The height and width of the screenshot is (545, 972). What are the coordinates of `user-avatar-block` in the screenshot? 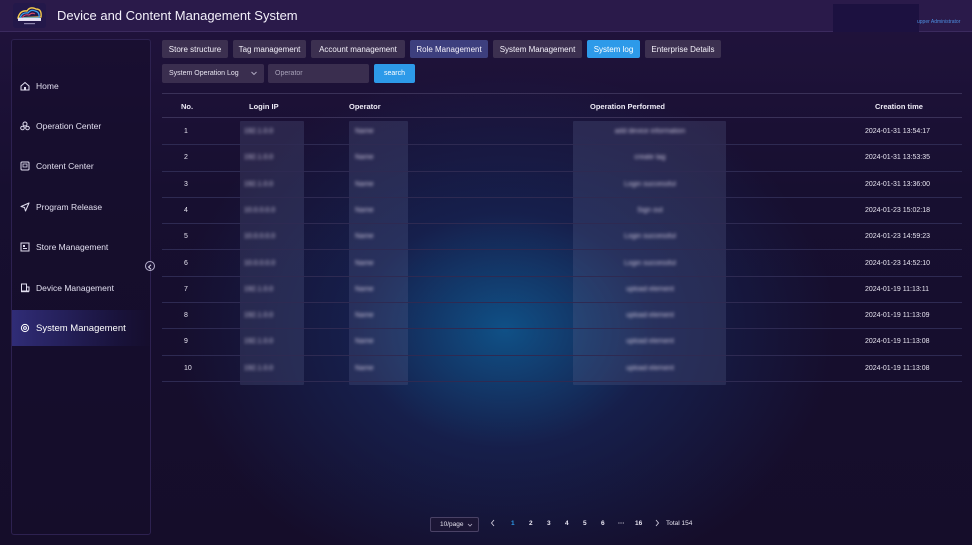 It's located at (876, 18).